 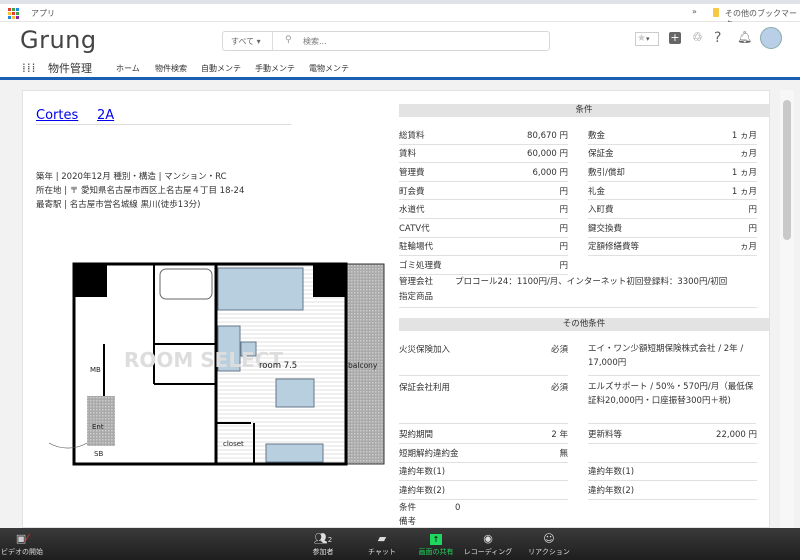 I want to click on favorites-star-icon: ★▾, so click(x=647, y=39).